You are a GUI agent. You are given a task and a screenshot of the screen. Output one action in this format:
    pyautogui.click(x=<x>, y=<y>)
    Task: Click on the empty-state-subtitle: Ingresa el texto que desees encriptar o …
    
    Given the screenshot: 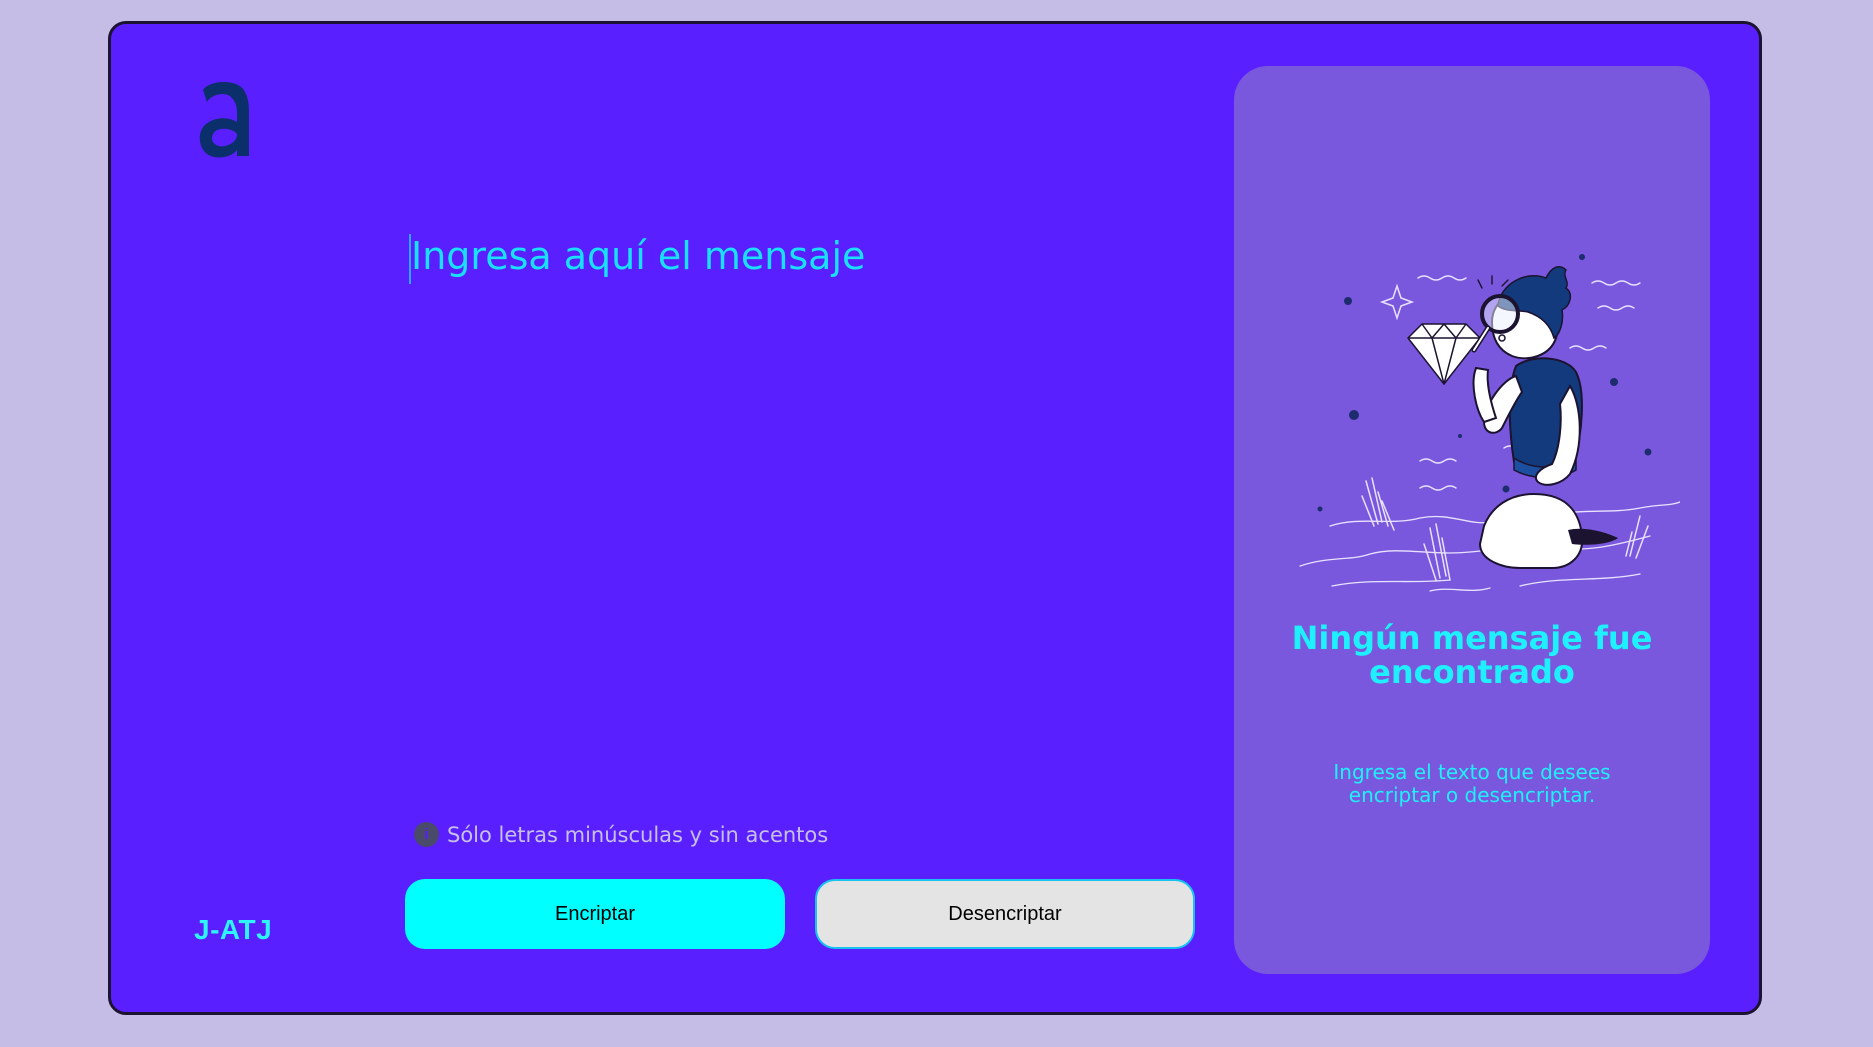 What is the action you would take?
    pyautogui.click(x=1472, y=783)
    